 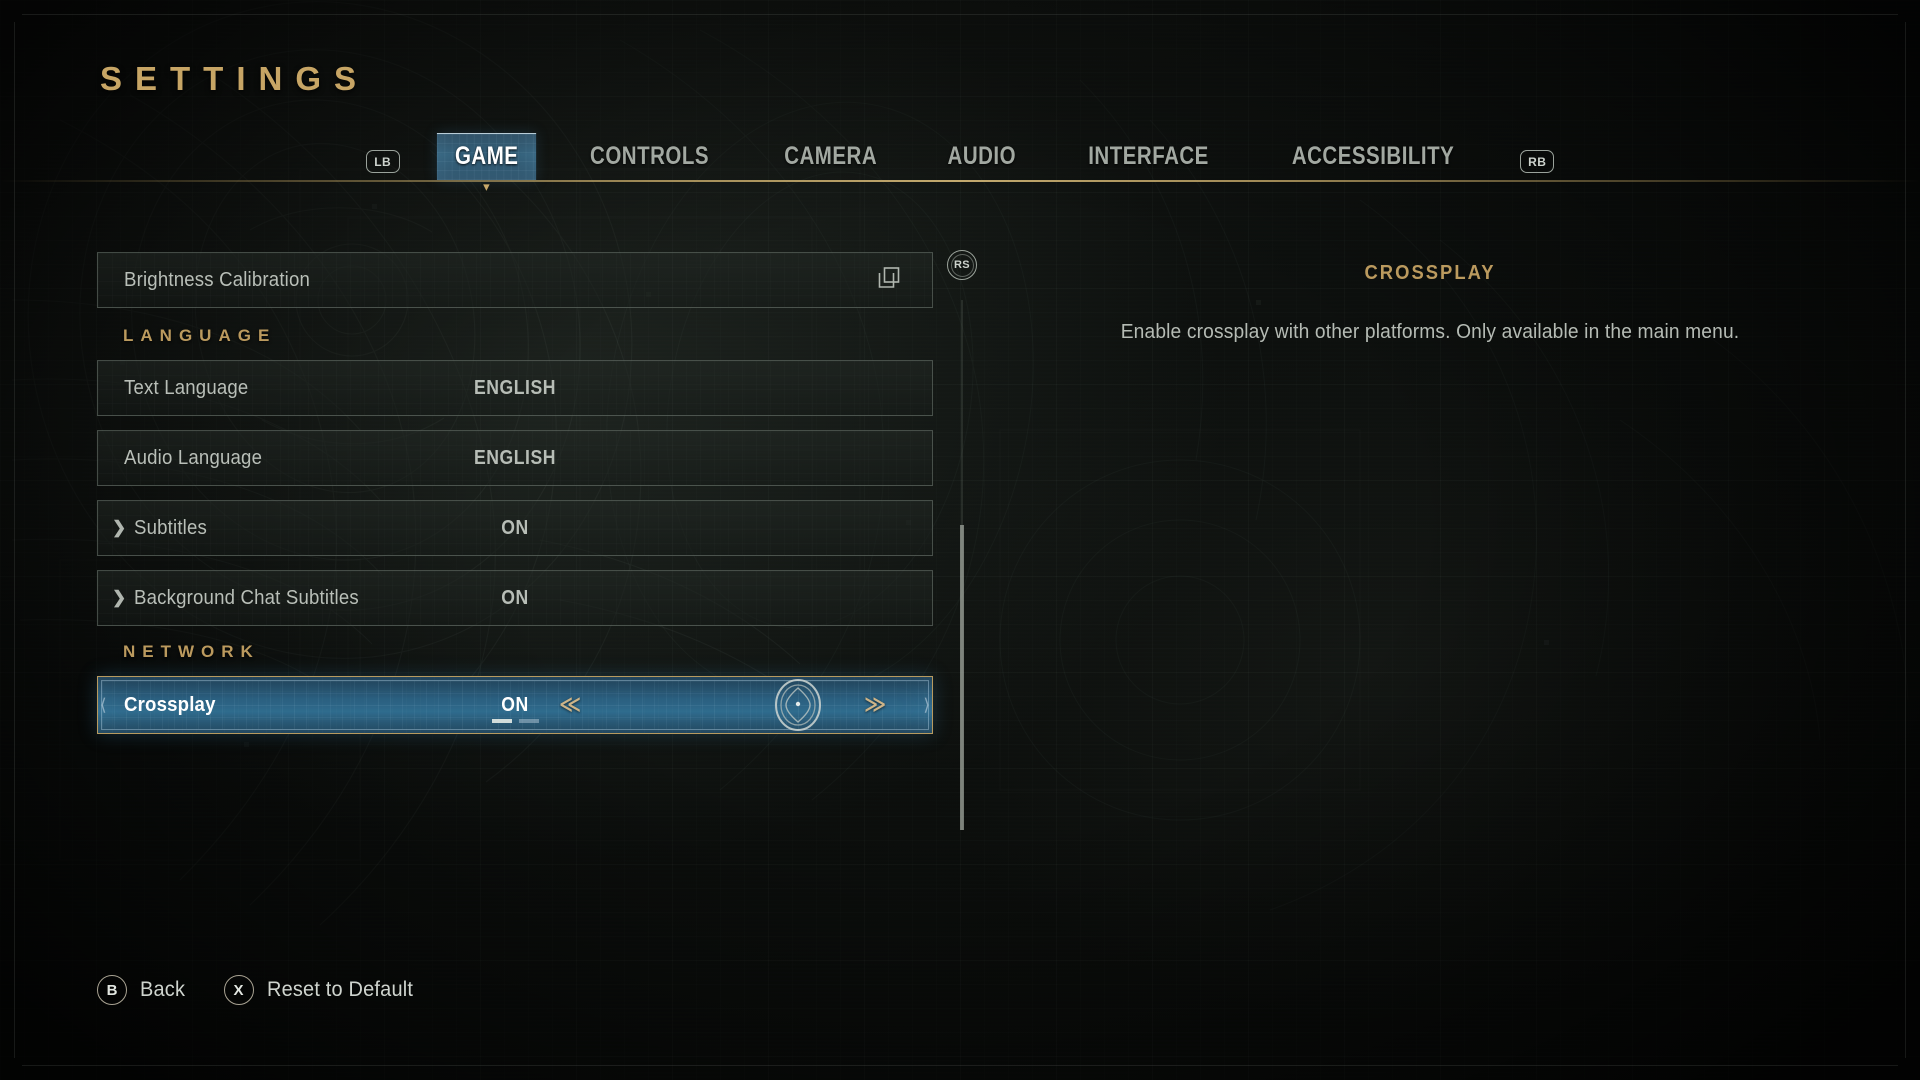 I want to click on row-text-language: Text Language ENGLISH, so click(x=515, y=388).